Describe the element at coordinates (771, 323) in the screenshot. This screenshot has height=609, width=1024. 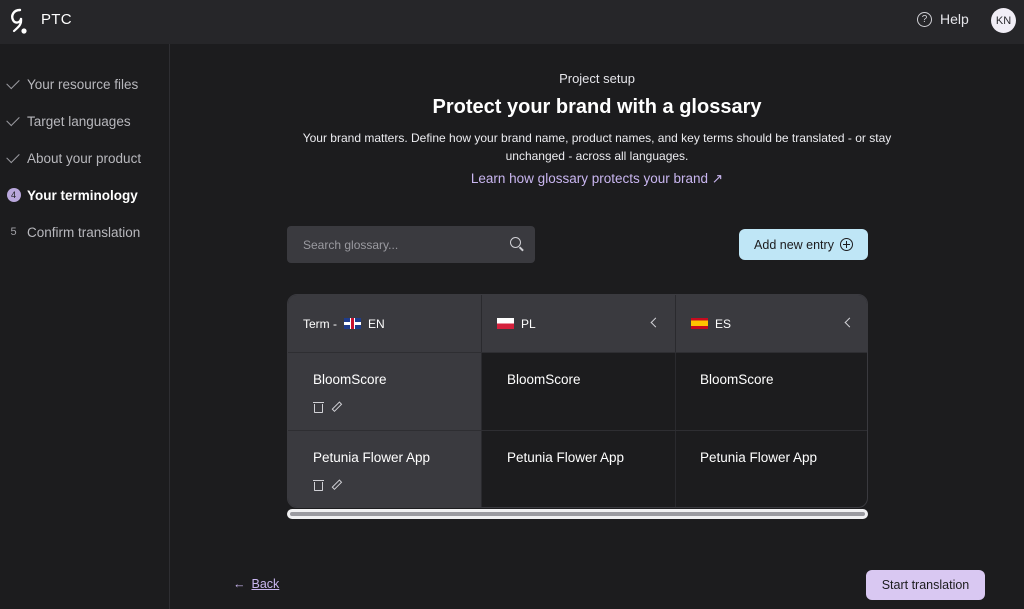
I see `header-es: ES` at that location.